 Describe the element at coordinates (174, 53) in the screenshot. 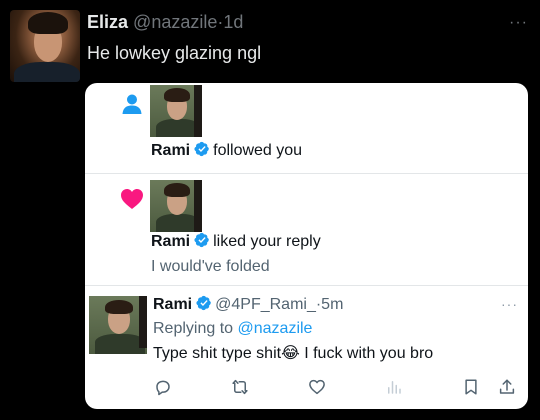

I see `tweet-text: He lowkey glazing ngl` at that location.